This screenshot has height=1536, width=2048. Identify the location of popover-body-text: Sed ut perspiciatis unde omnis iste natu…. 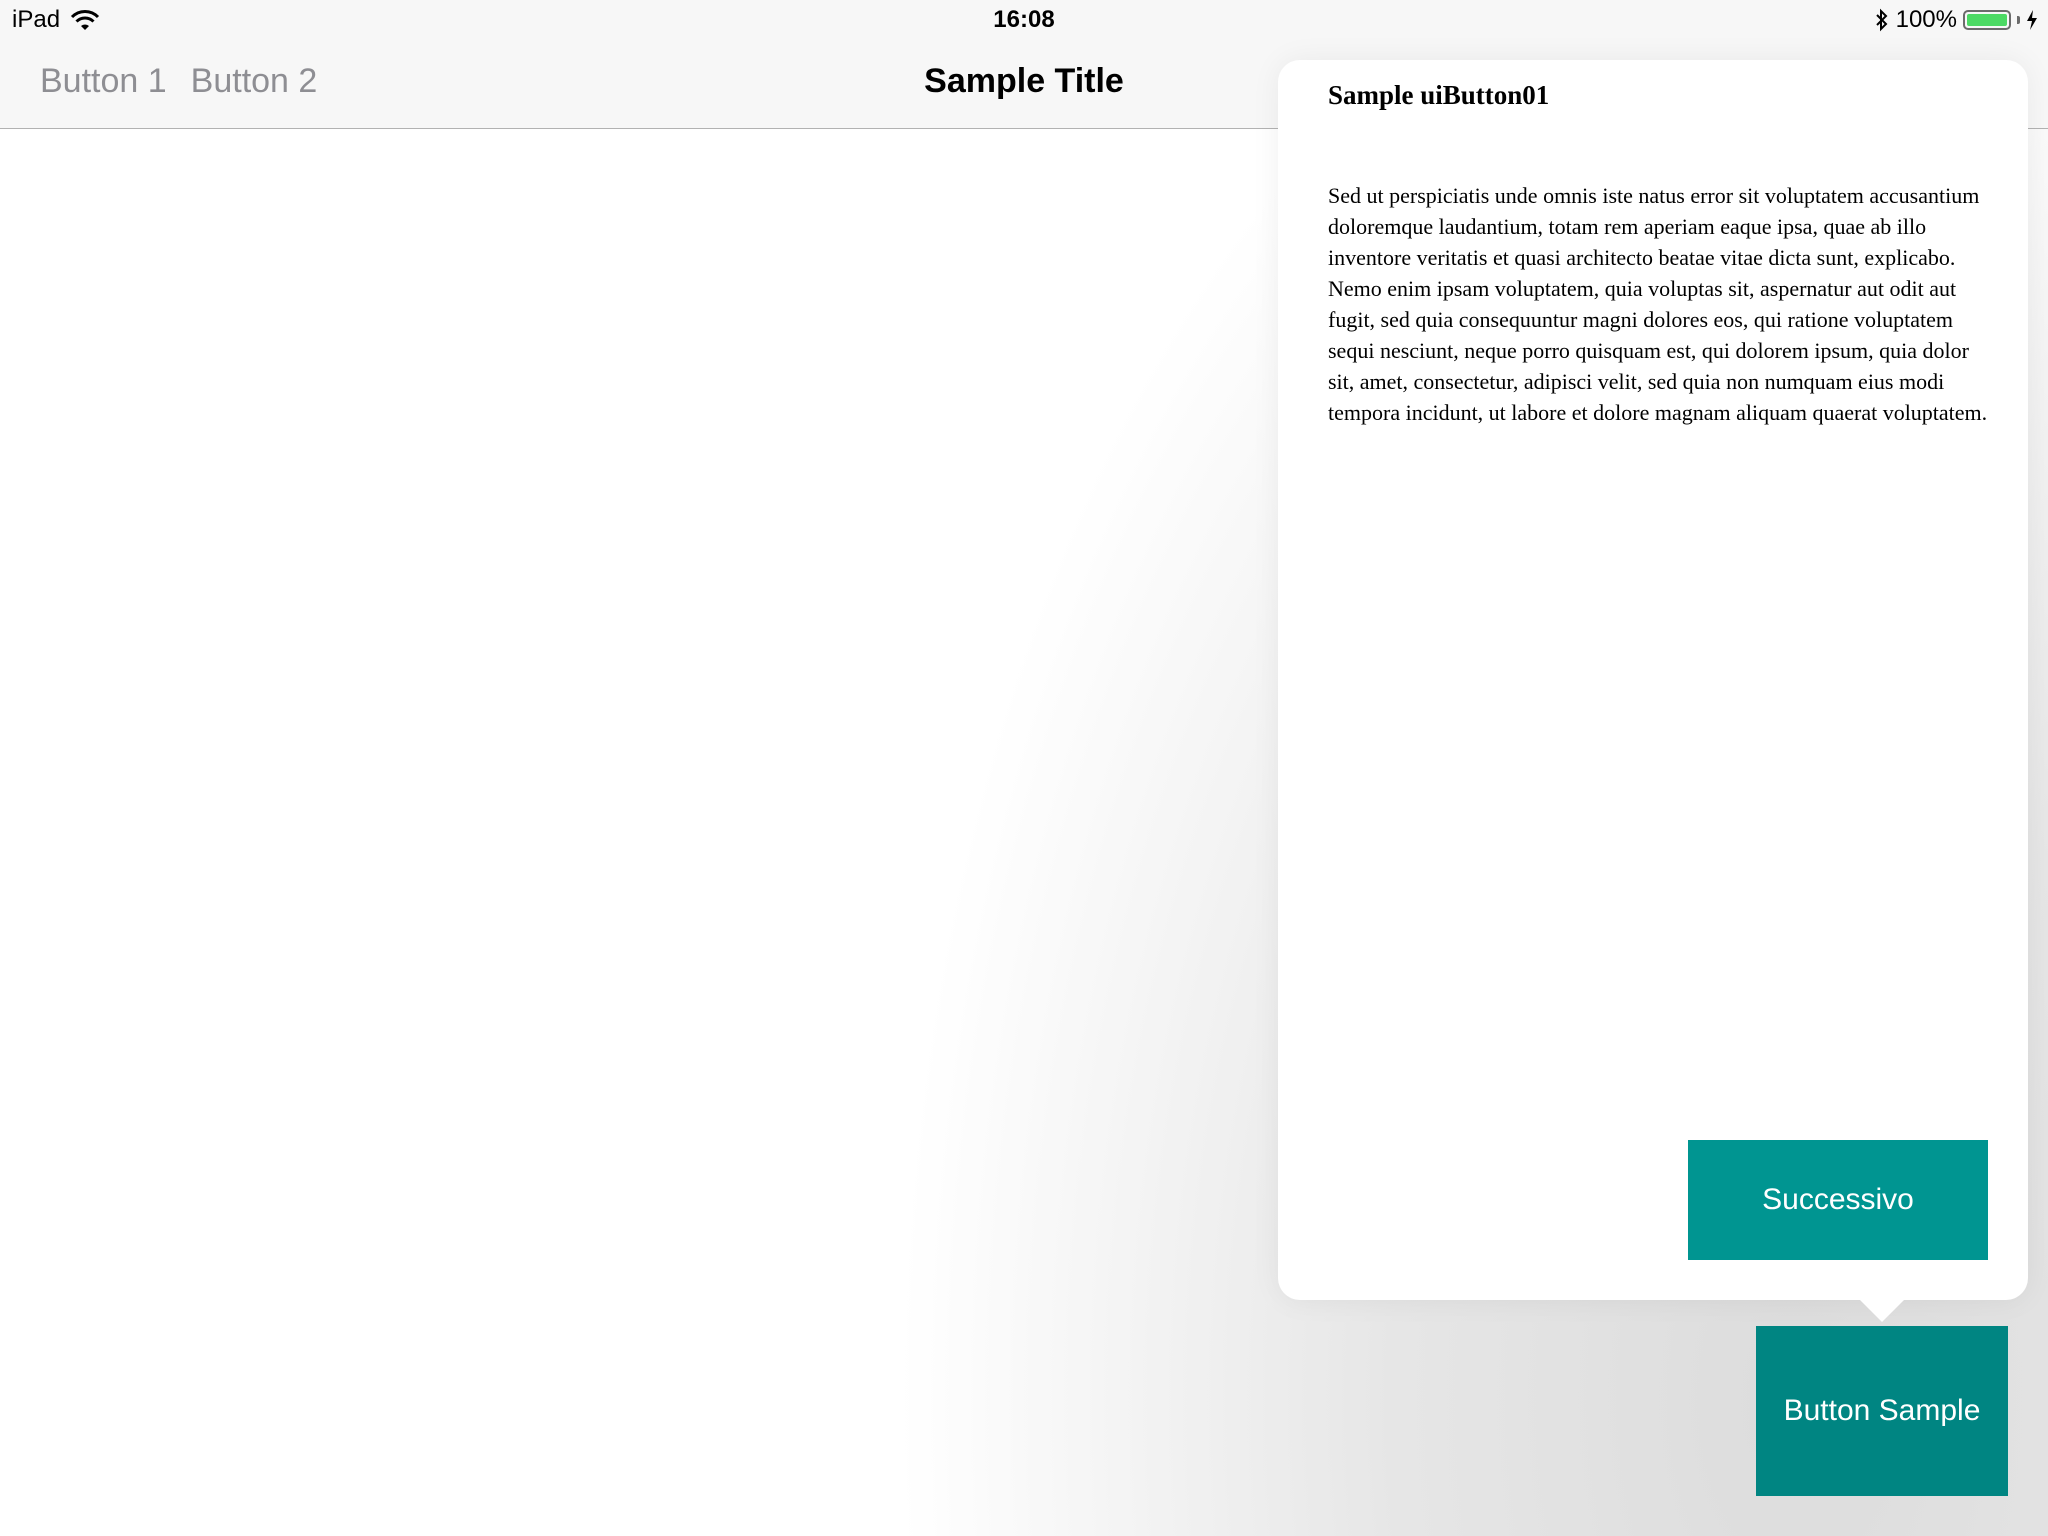
(1658, 304).